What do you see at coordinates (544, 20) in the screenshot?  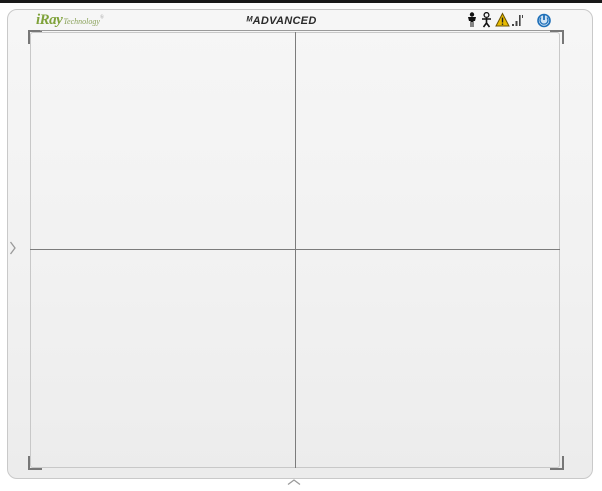 I see `power-icon` at bounding box center [544, 20].